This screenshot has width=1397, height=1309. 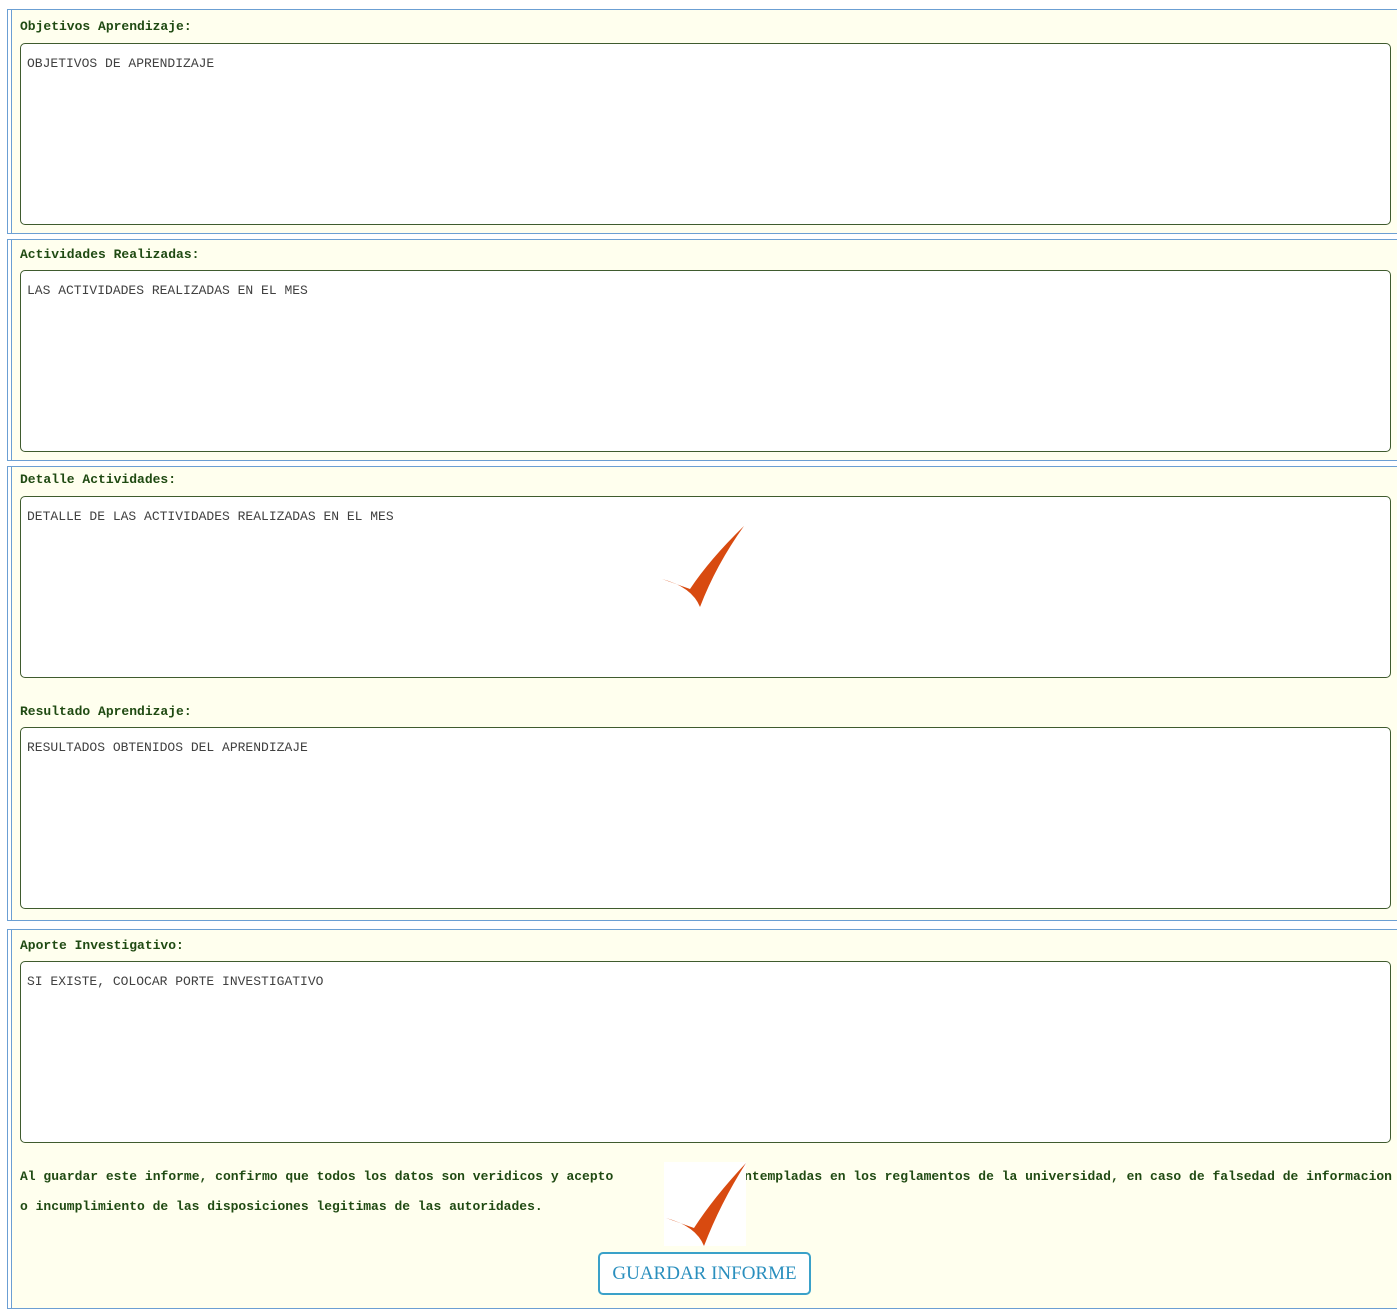 I want to click on aporte-label: Aporte Investigativo:, so click(x=102, y=945).